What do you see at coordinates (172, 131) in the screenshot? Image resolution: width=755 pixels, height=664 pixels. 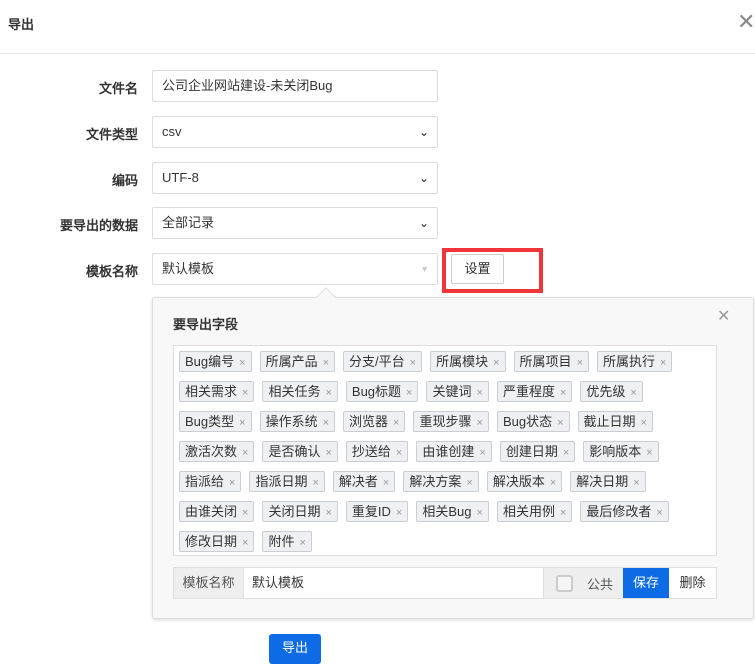 I see `filetype-value: csv` at bounding box center [172, 131].